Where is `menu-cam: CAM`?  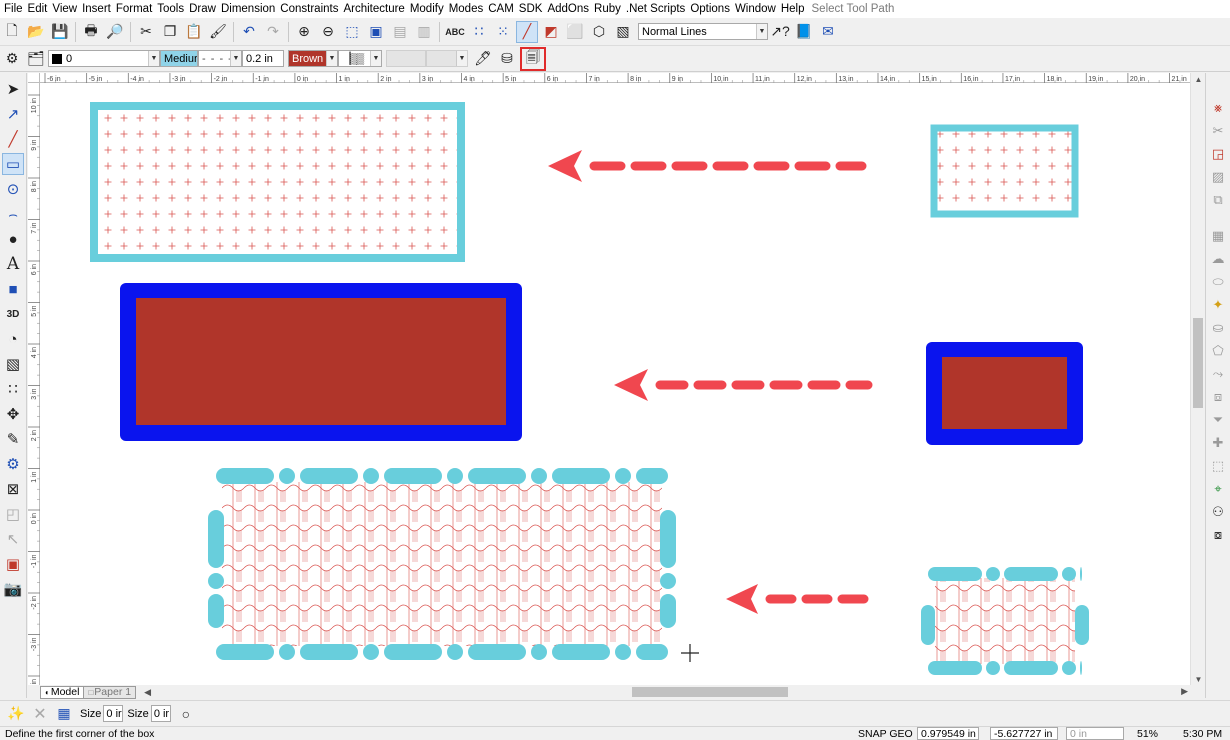 menu-cam: CAM is located at coordinates (501, 9).